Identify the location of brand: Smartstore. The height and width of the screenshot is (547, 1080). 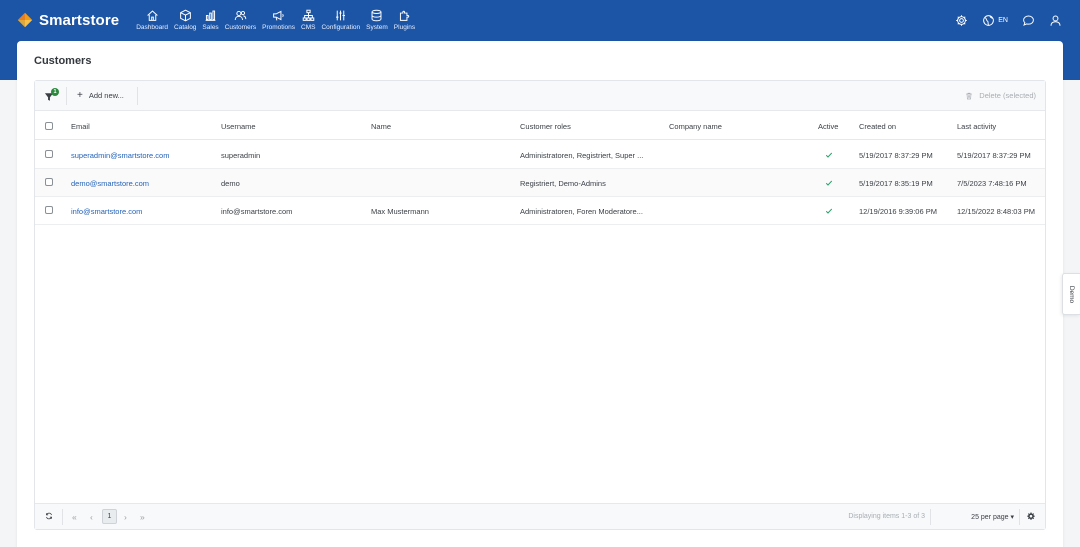
(67, 20).